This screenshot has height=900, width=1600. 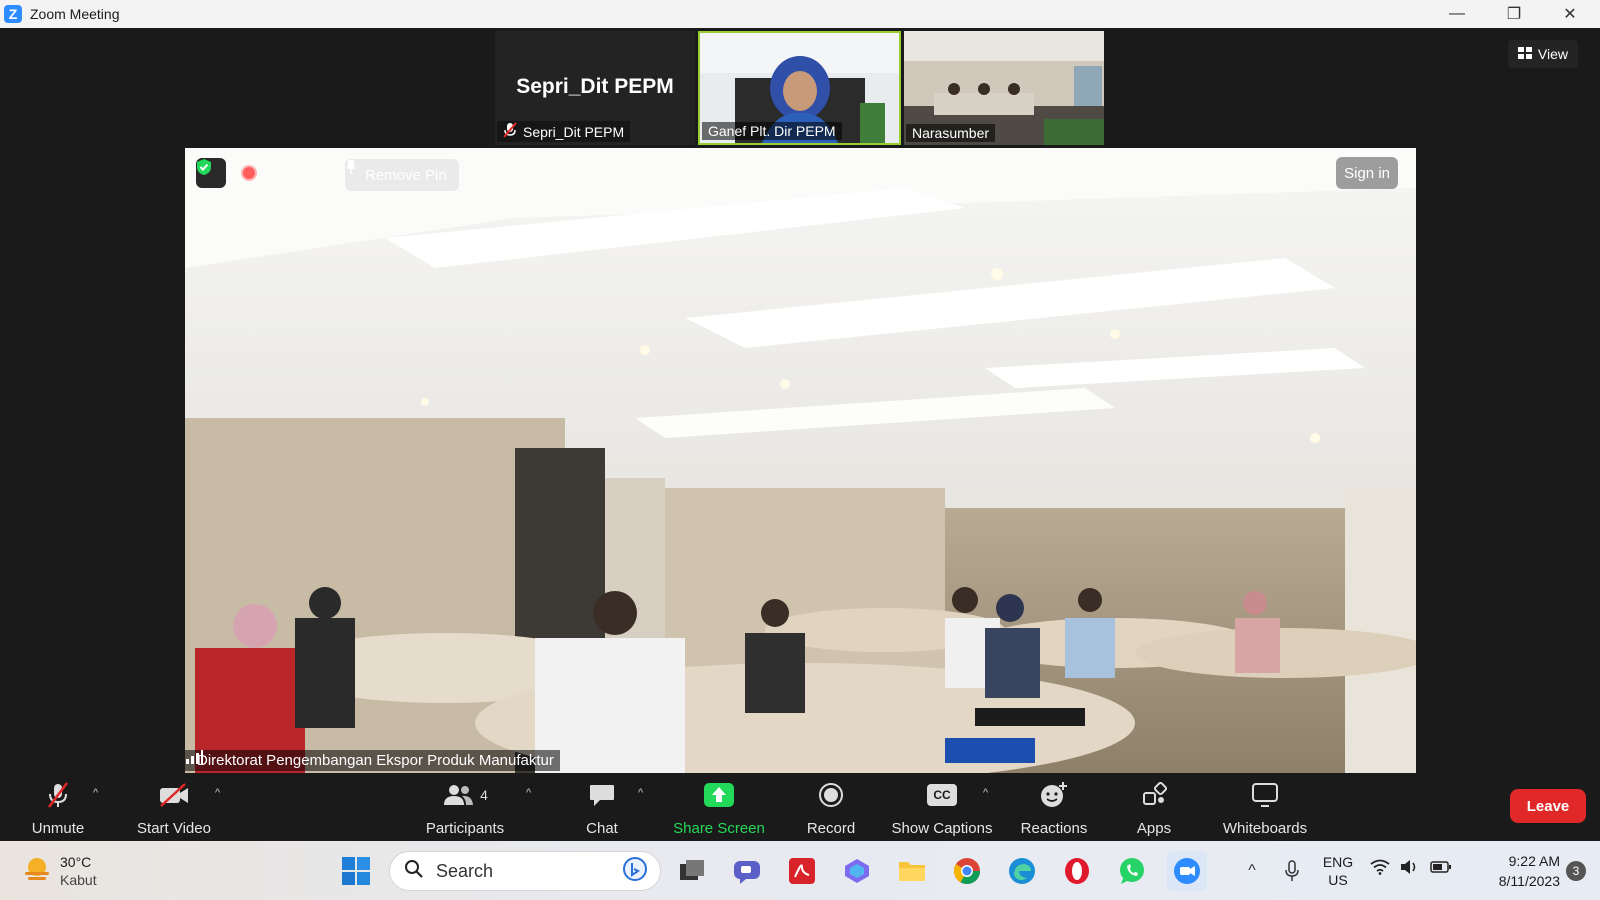 I want to click on apps-label: Apps, so click(x=1154, y=828).